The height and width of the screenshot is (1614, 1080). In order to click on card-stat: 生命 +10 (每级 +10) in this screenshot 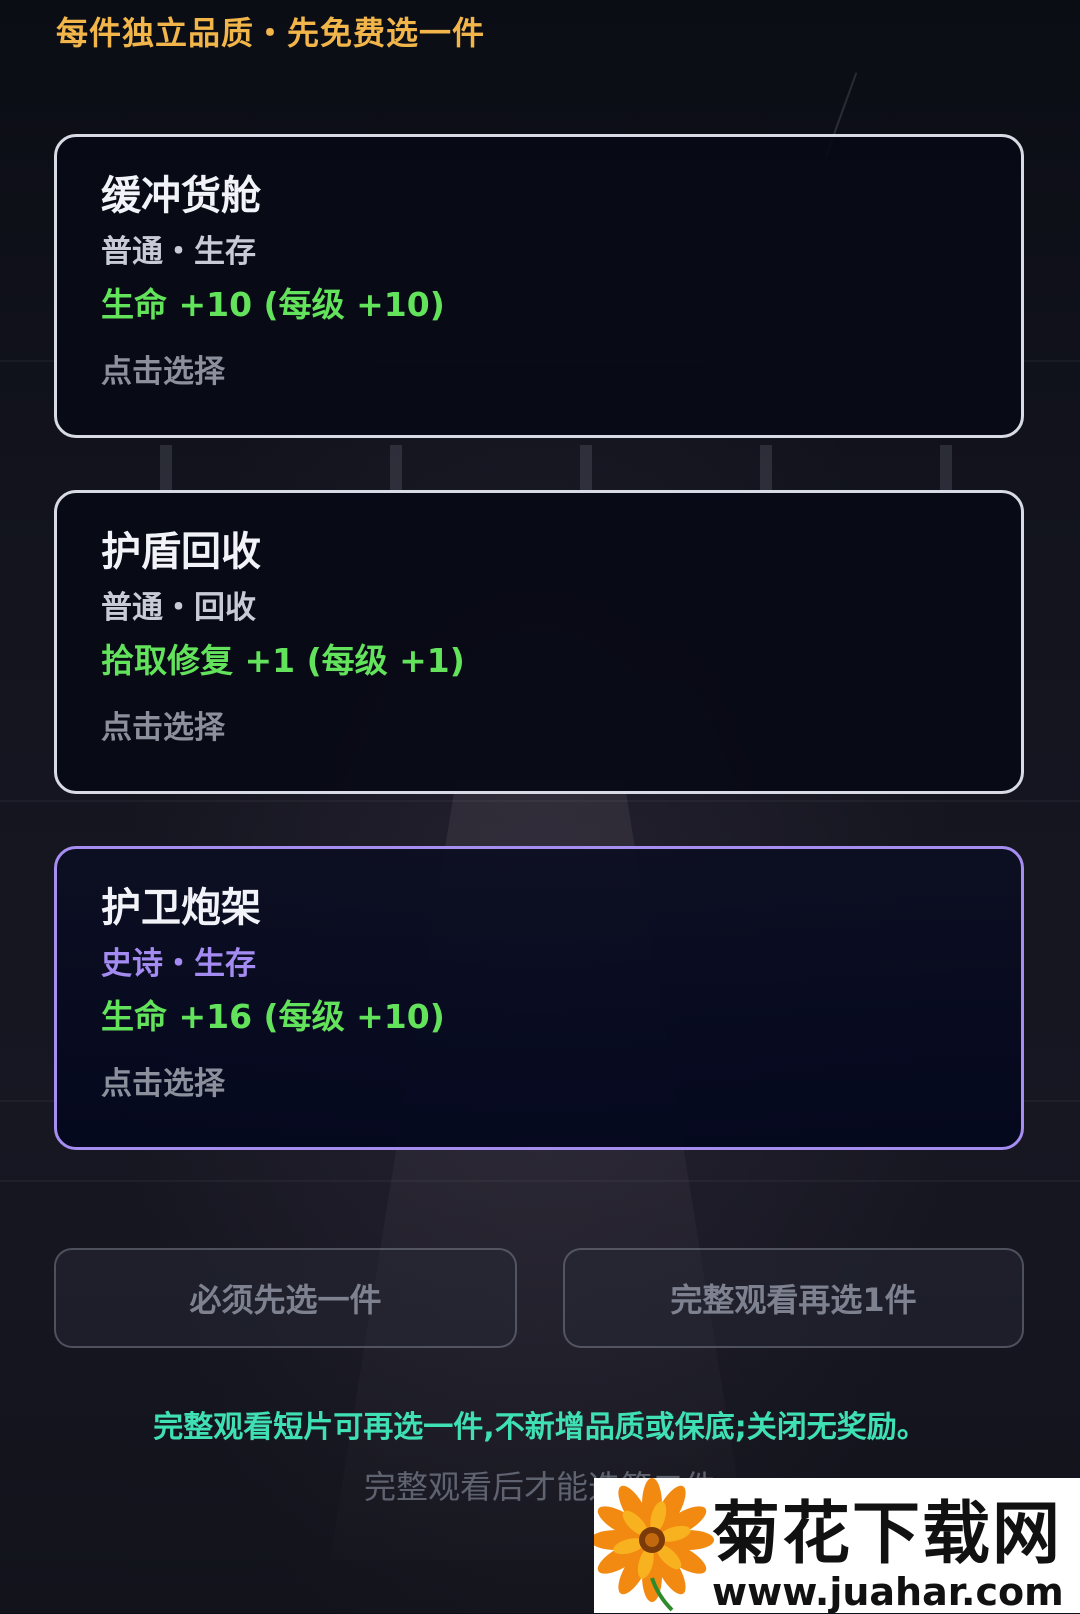, I will do `click(273, 304)`.